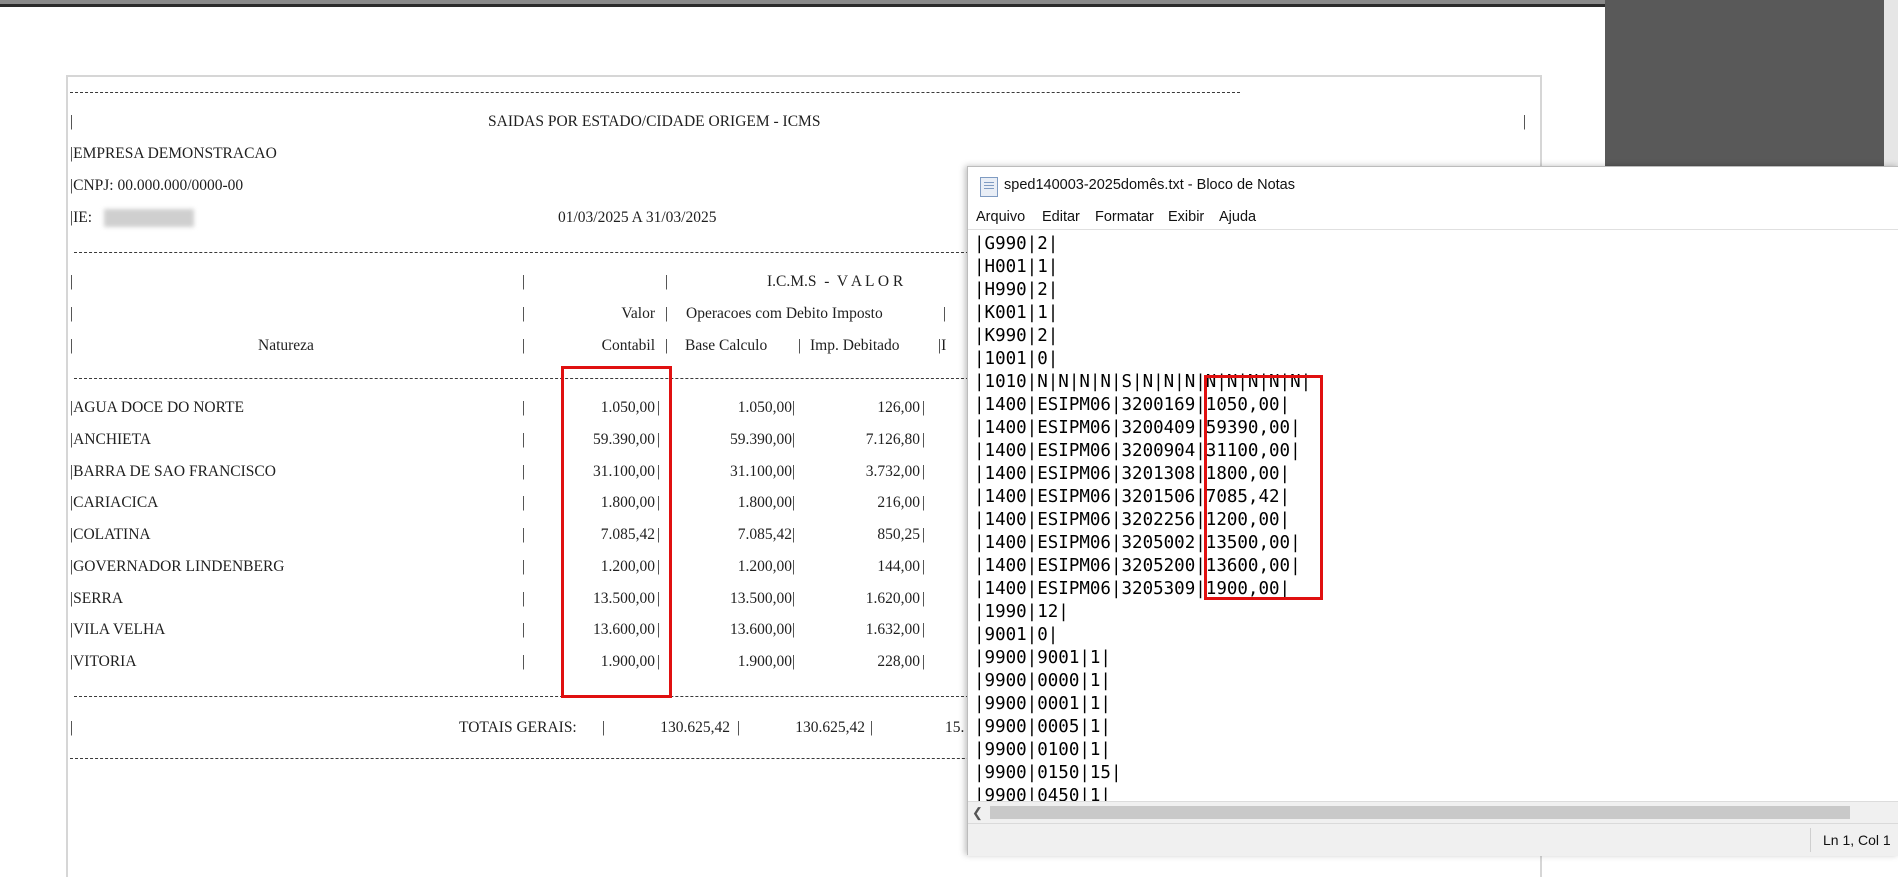 The height and width of the screenshot is (877, 1898). What do you see at coordinates (1042, 704) in the screenshot?
I see `notepad-line: |9900|0001|1|` at bounding box center [1042, 704].